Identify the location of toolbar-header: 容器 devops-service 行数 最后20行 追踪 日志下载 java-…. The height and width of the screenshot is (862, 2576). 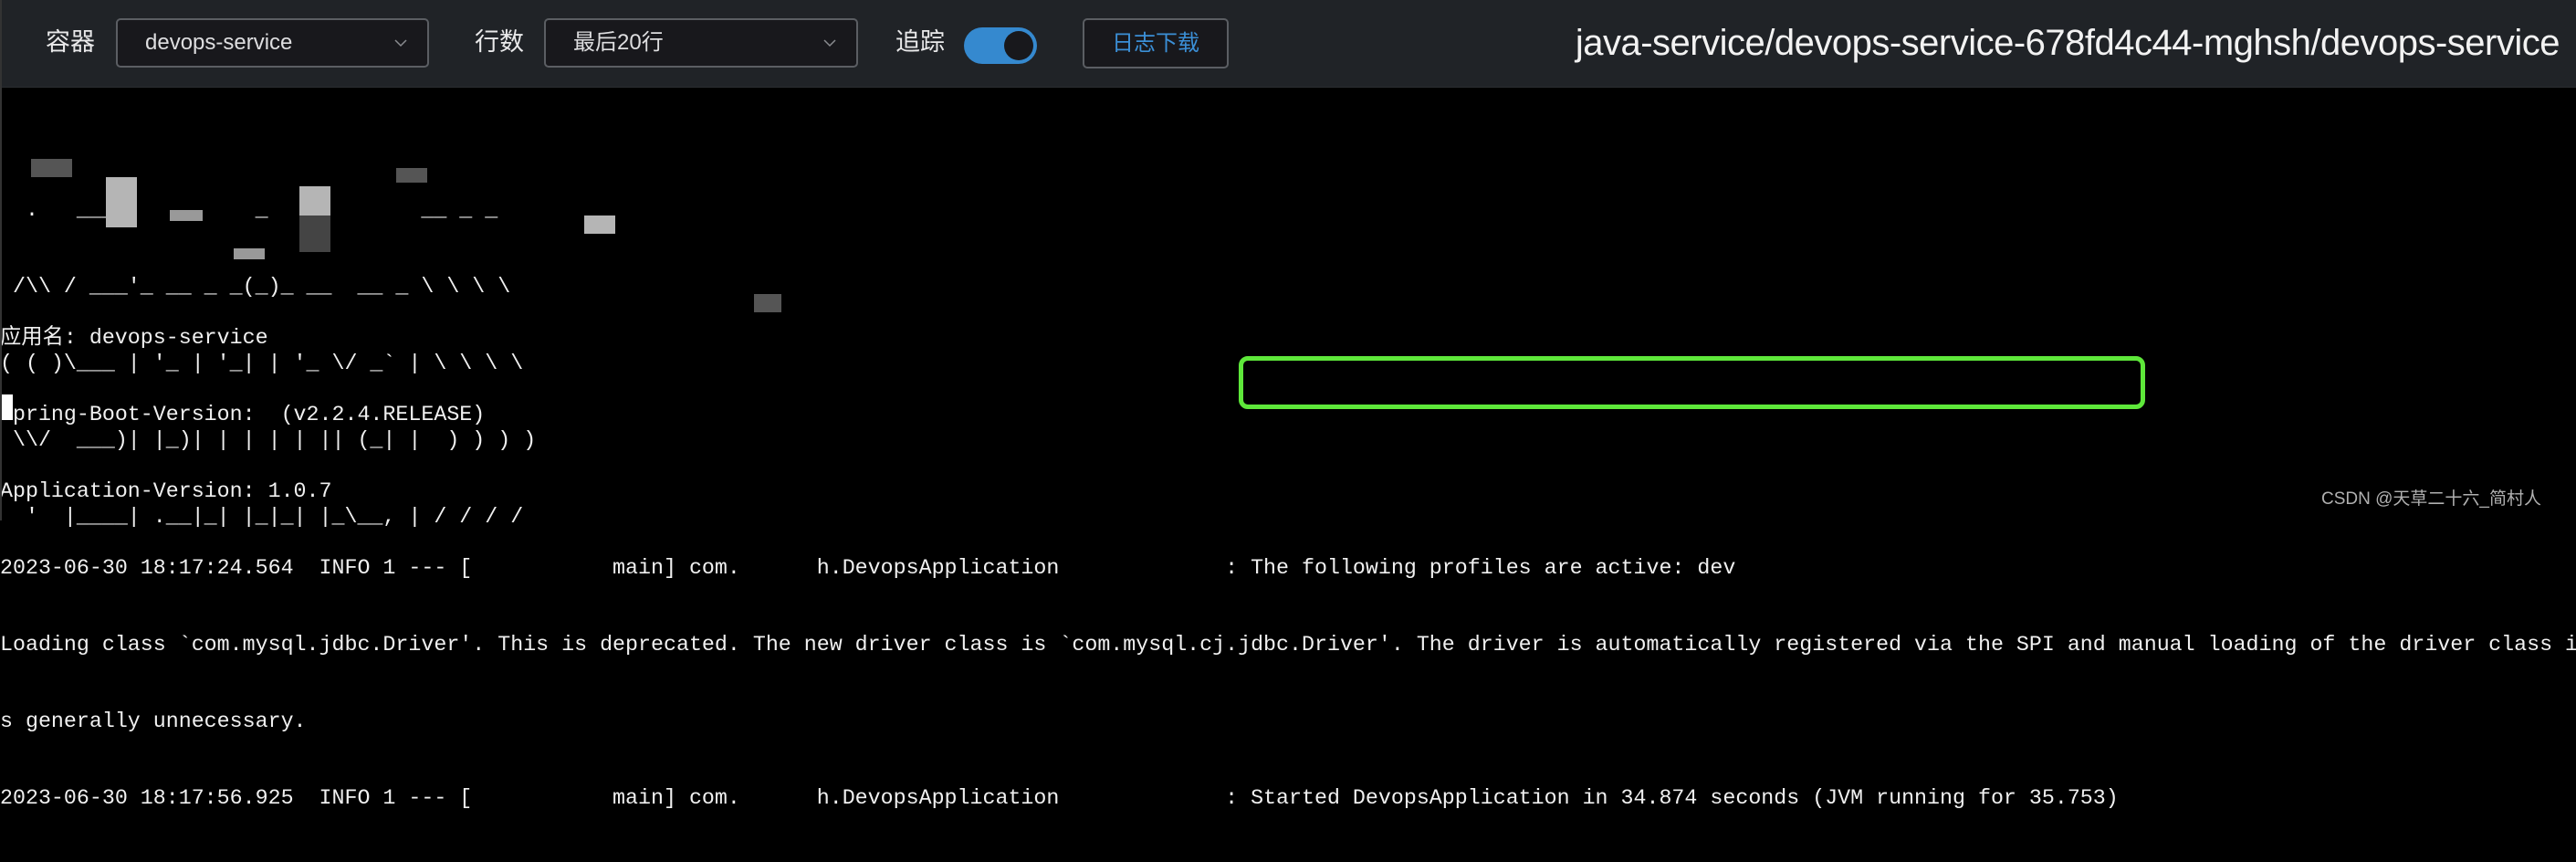
(1288, 44).